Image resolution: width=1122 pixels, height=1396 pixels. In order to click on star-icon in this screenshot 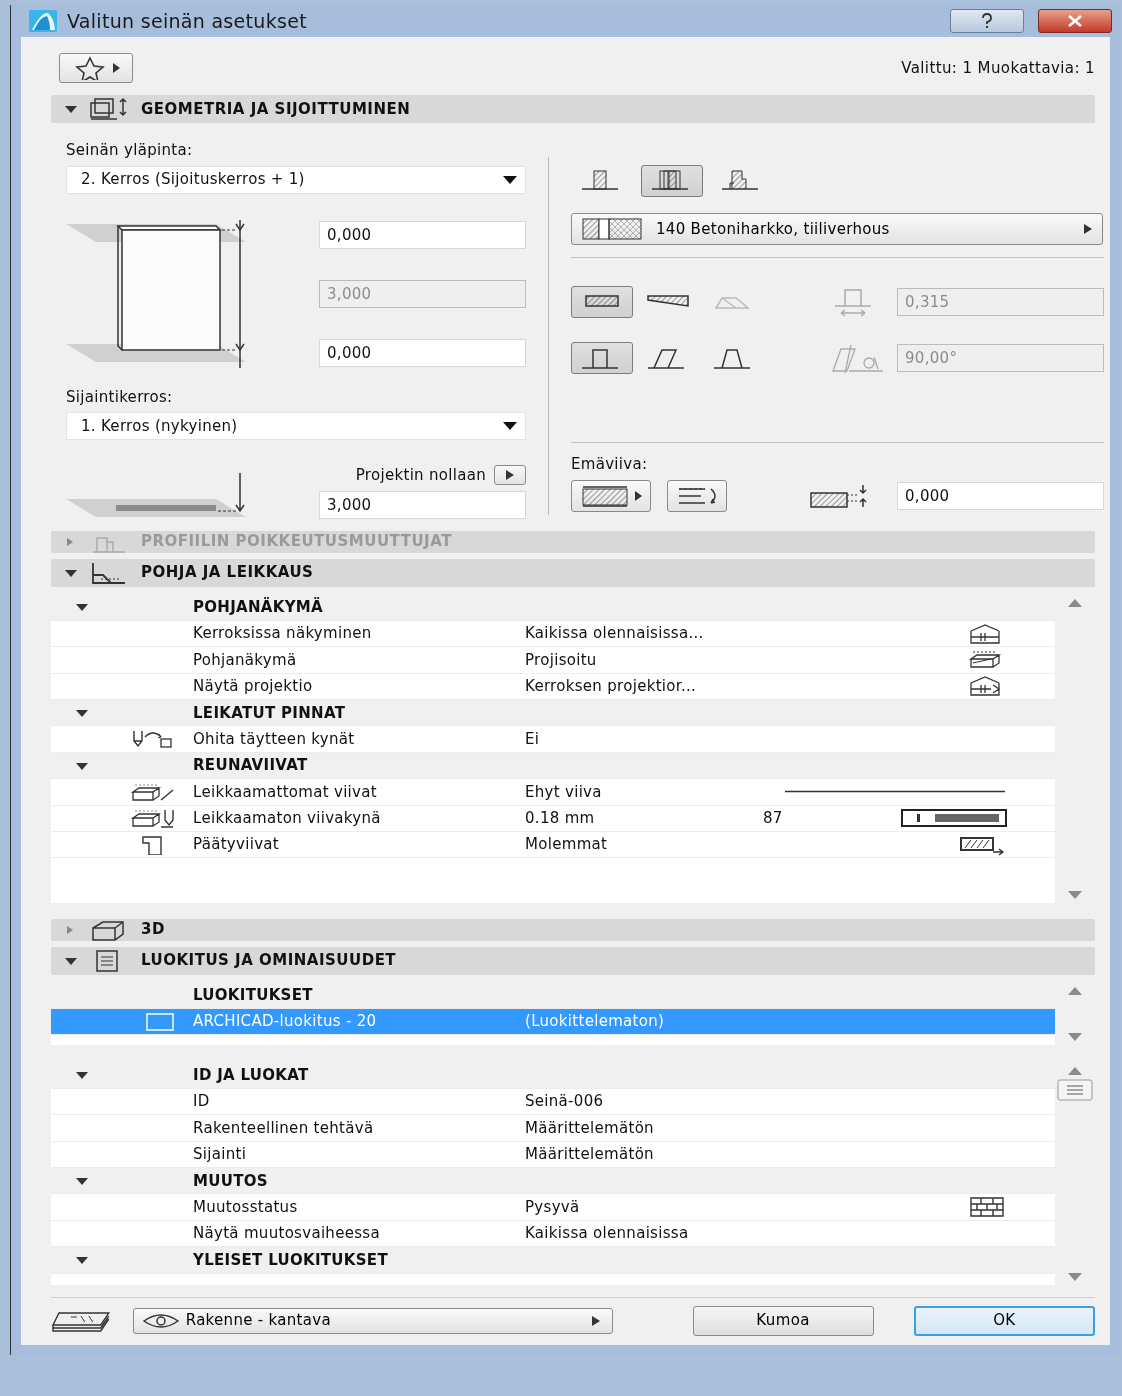, I will do `click(89, 68)`.